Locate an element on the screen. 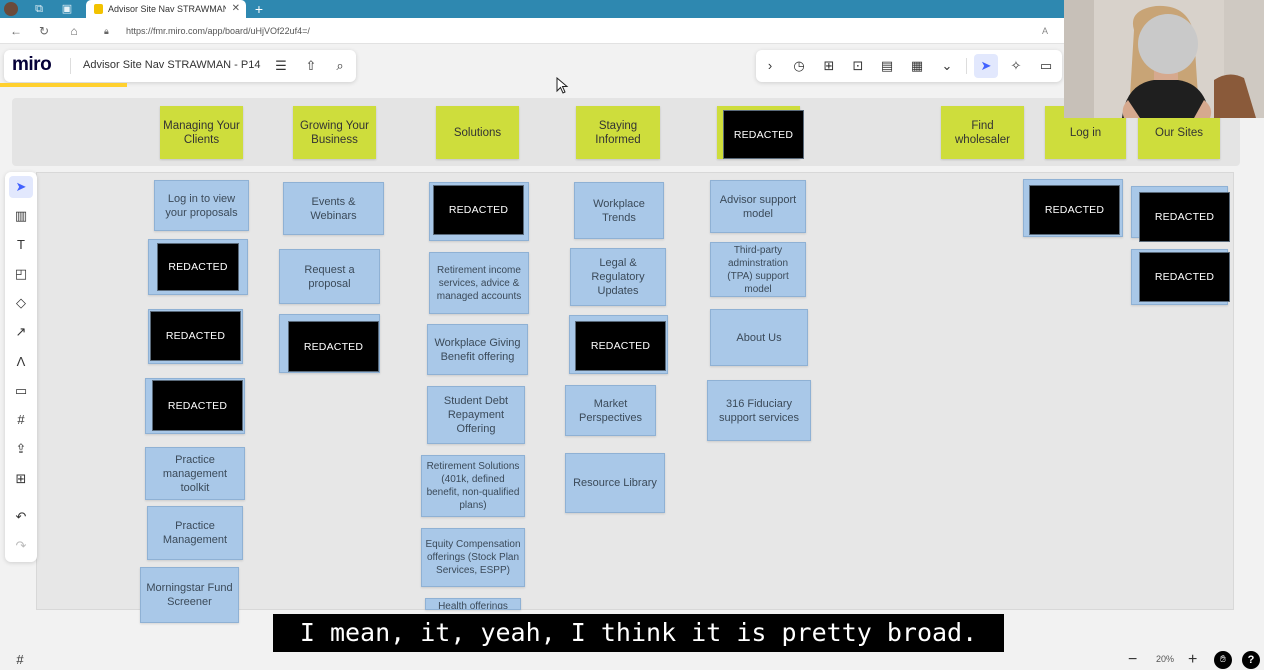  zoom-out-button: − is located at coordinates (1132, 660).